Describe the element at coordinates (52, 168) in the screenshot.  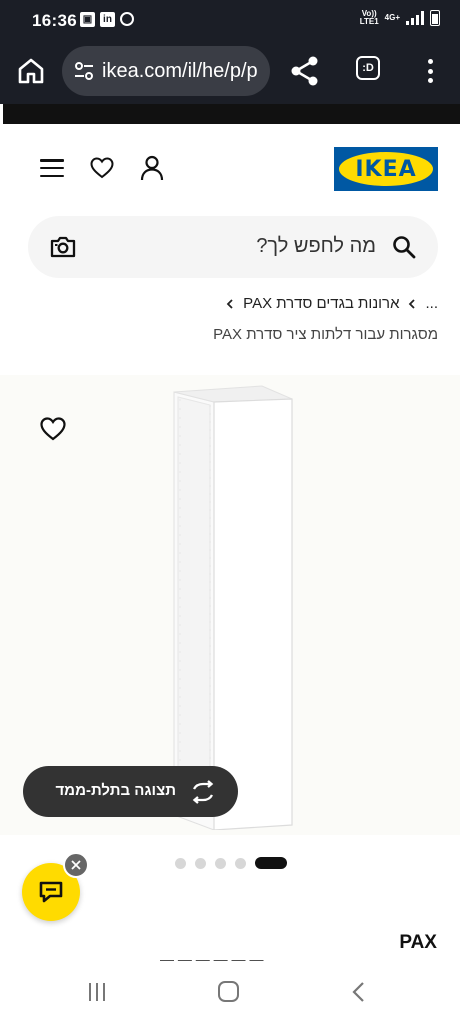
I see `menu-icon` at that location.